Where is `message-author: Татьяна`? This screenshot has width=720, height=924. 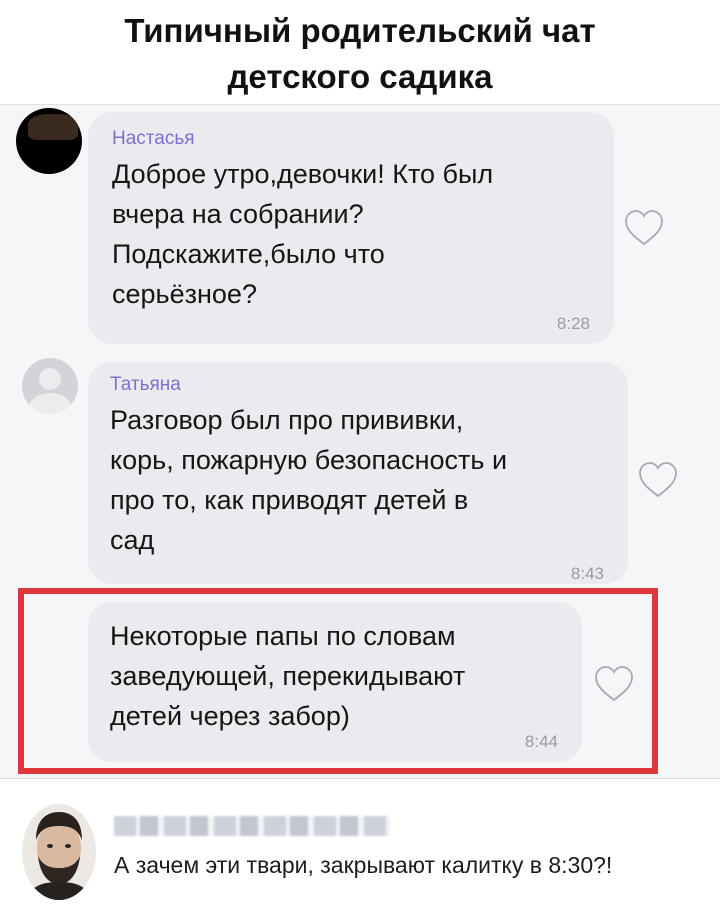 message-author: Татьяна is located at coordinates (358, 385).